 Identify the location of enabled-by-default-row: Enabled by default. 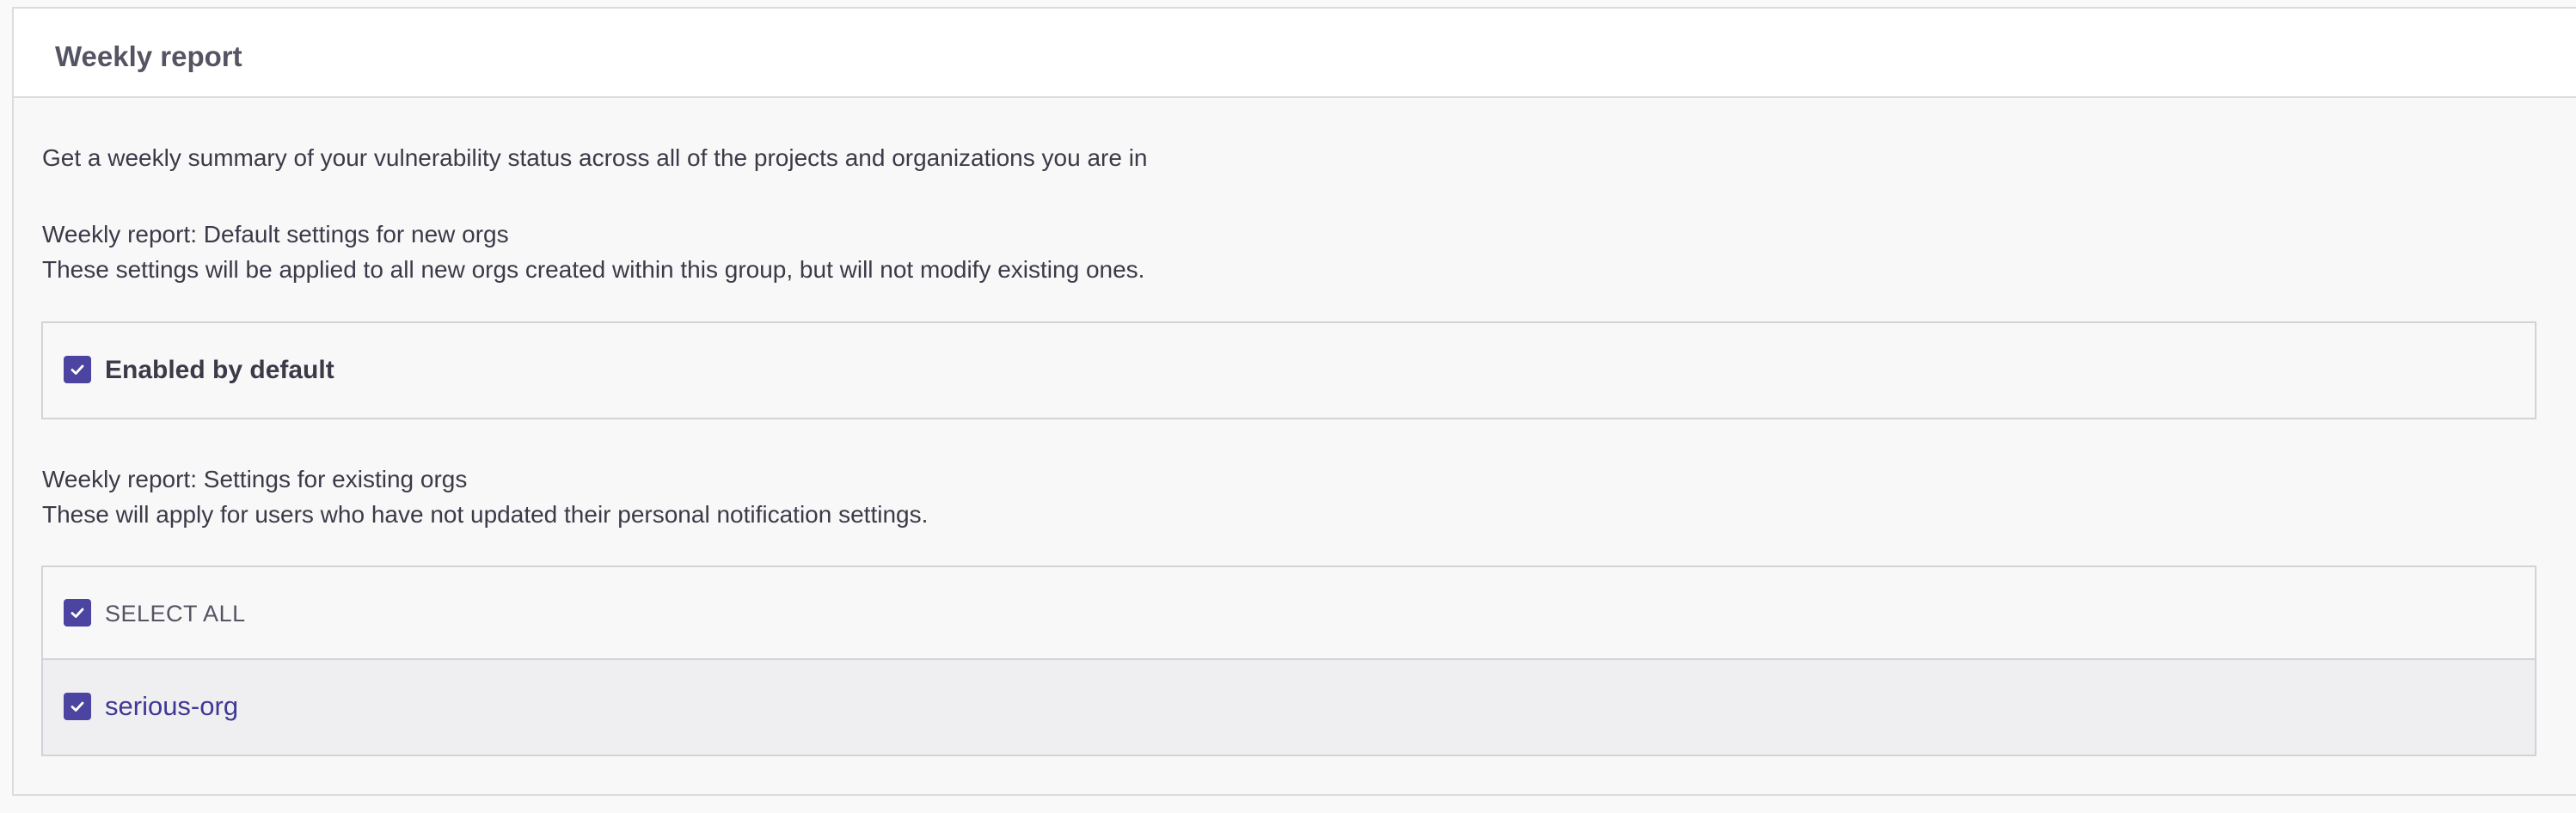
(1289, 370).